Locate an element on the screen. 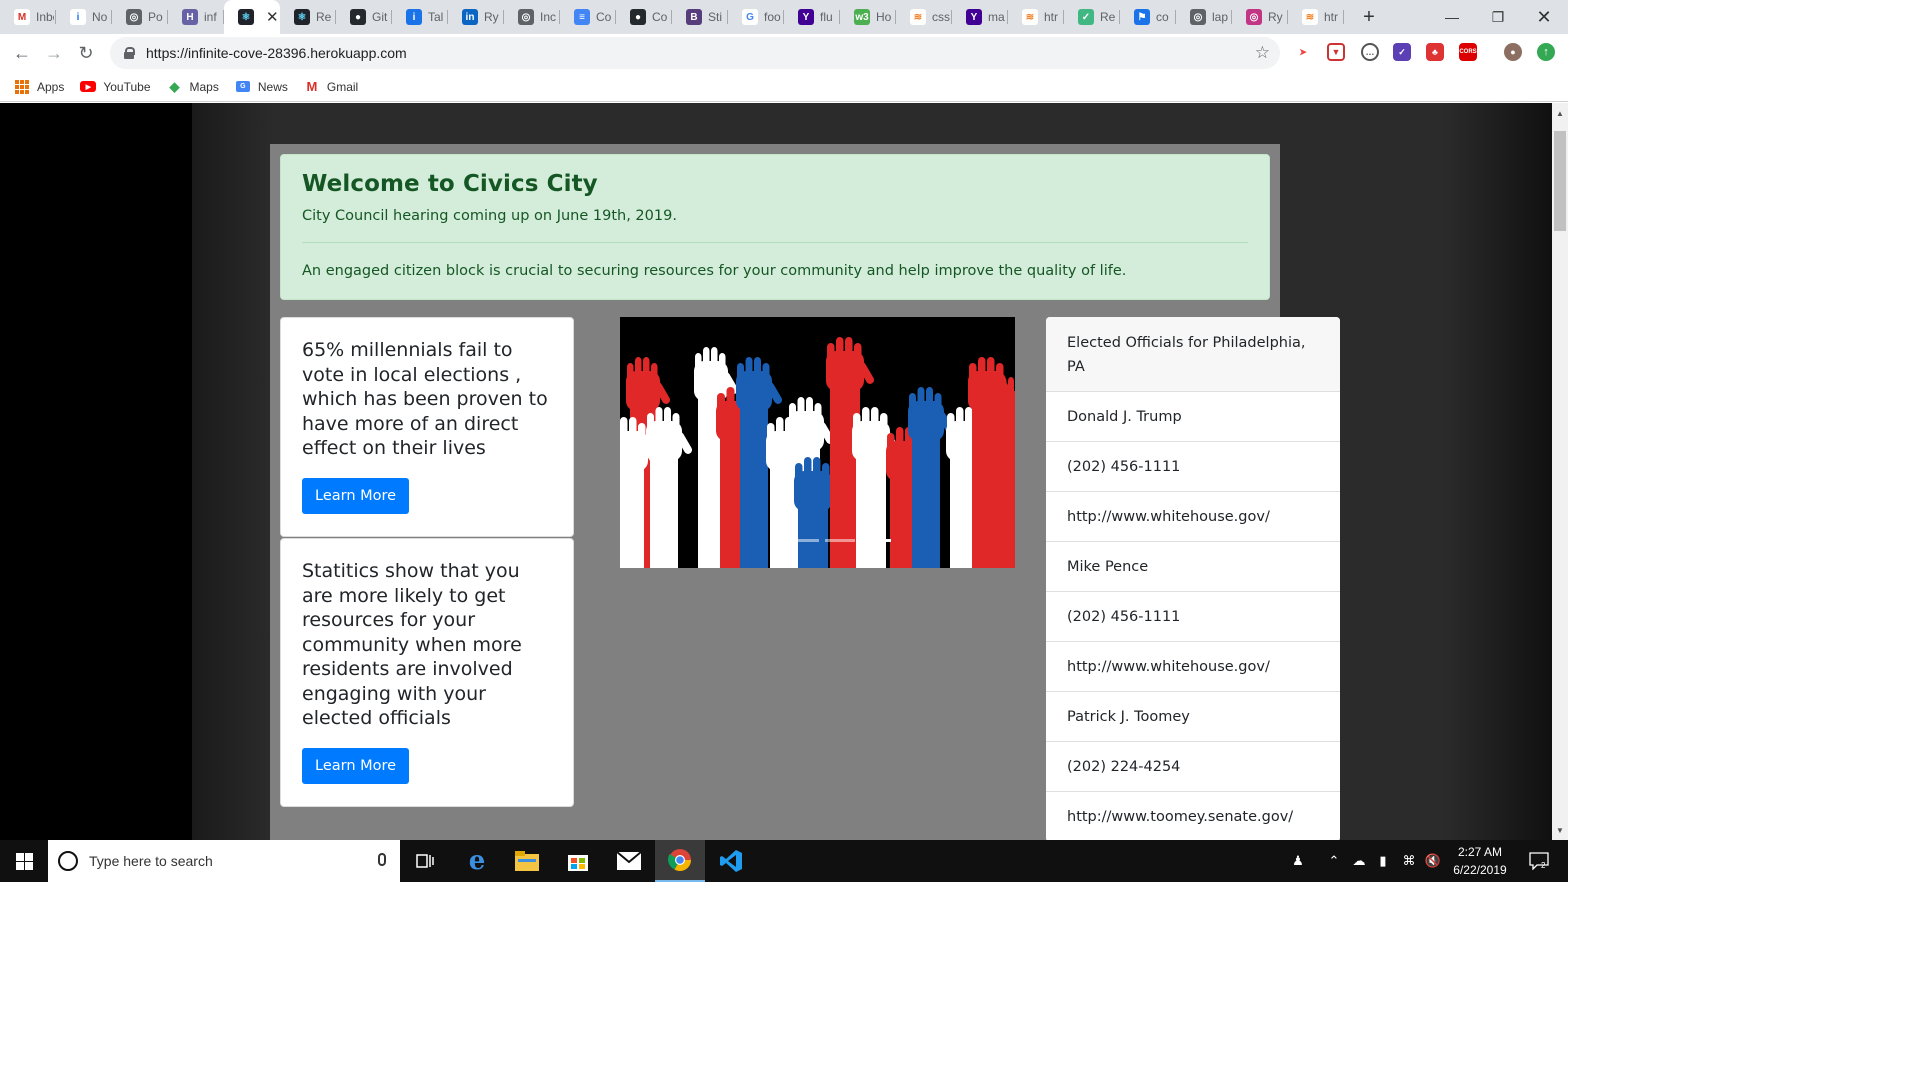 The image size is (1920, 1080). page-title: Welcome to Civics City is located at coordinates (450, 184).